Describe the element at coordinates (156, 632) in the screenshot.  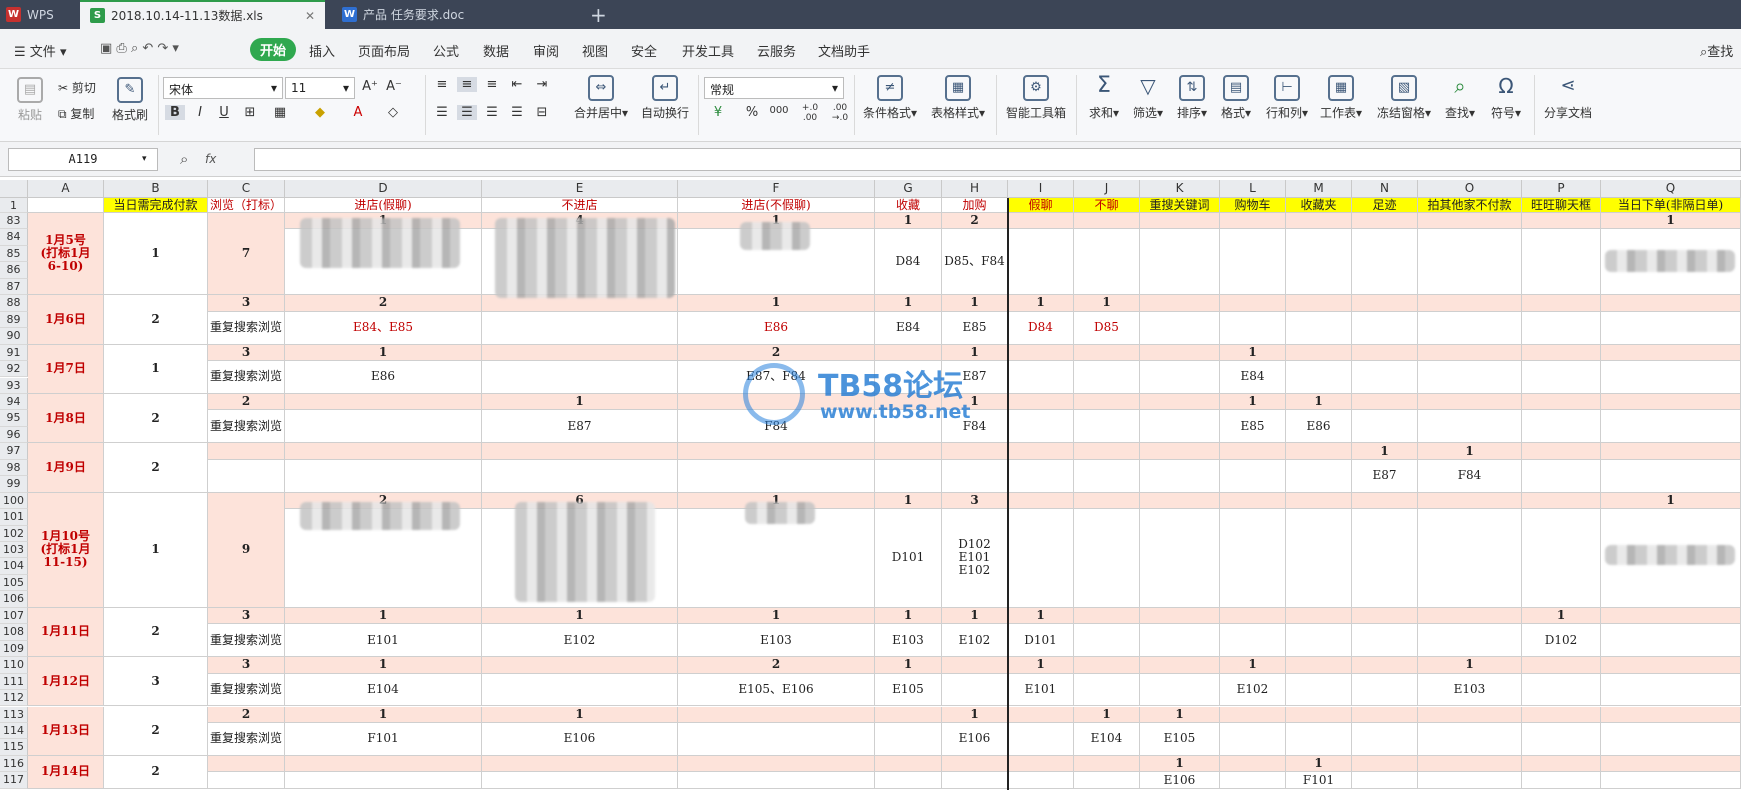
I see `payment-count-cell: 2` at that location.